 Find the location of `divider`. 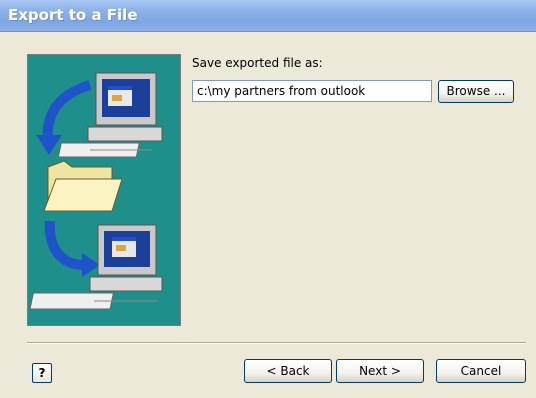

divider is located at coordinates (276, 343).